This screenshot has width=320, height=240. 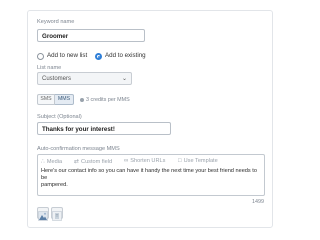 What do you see at coordinates (43, 162) in the screenshot?
I see `paperclip-icon: ∴` at bounding box center [43, 162].